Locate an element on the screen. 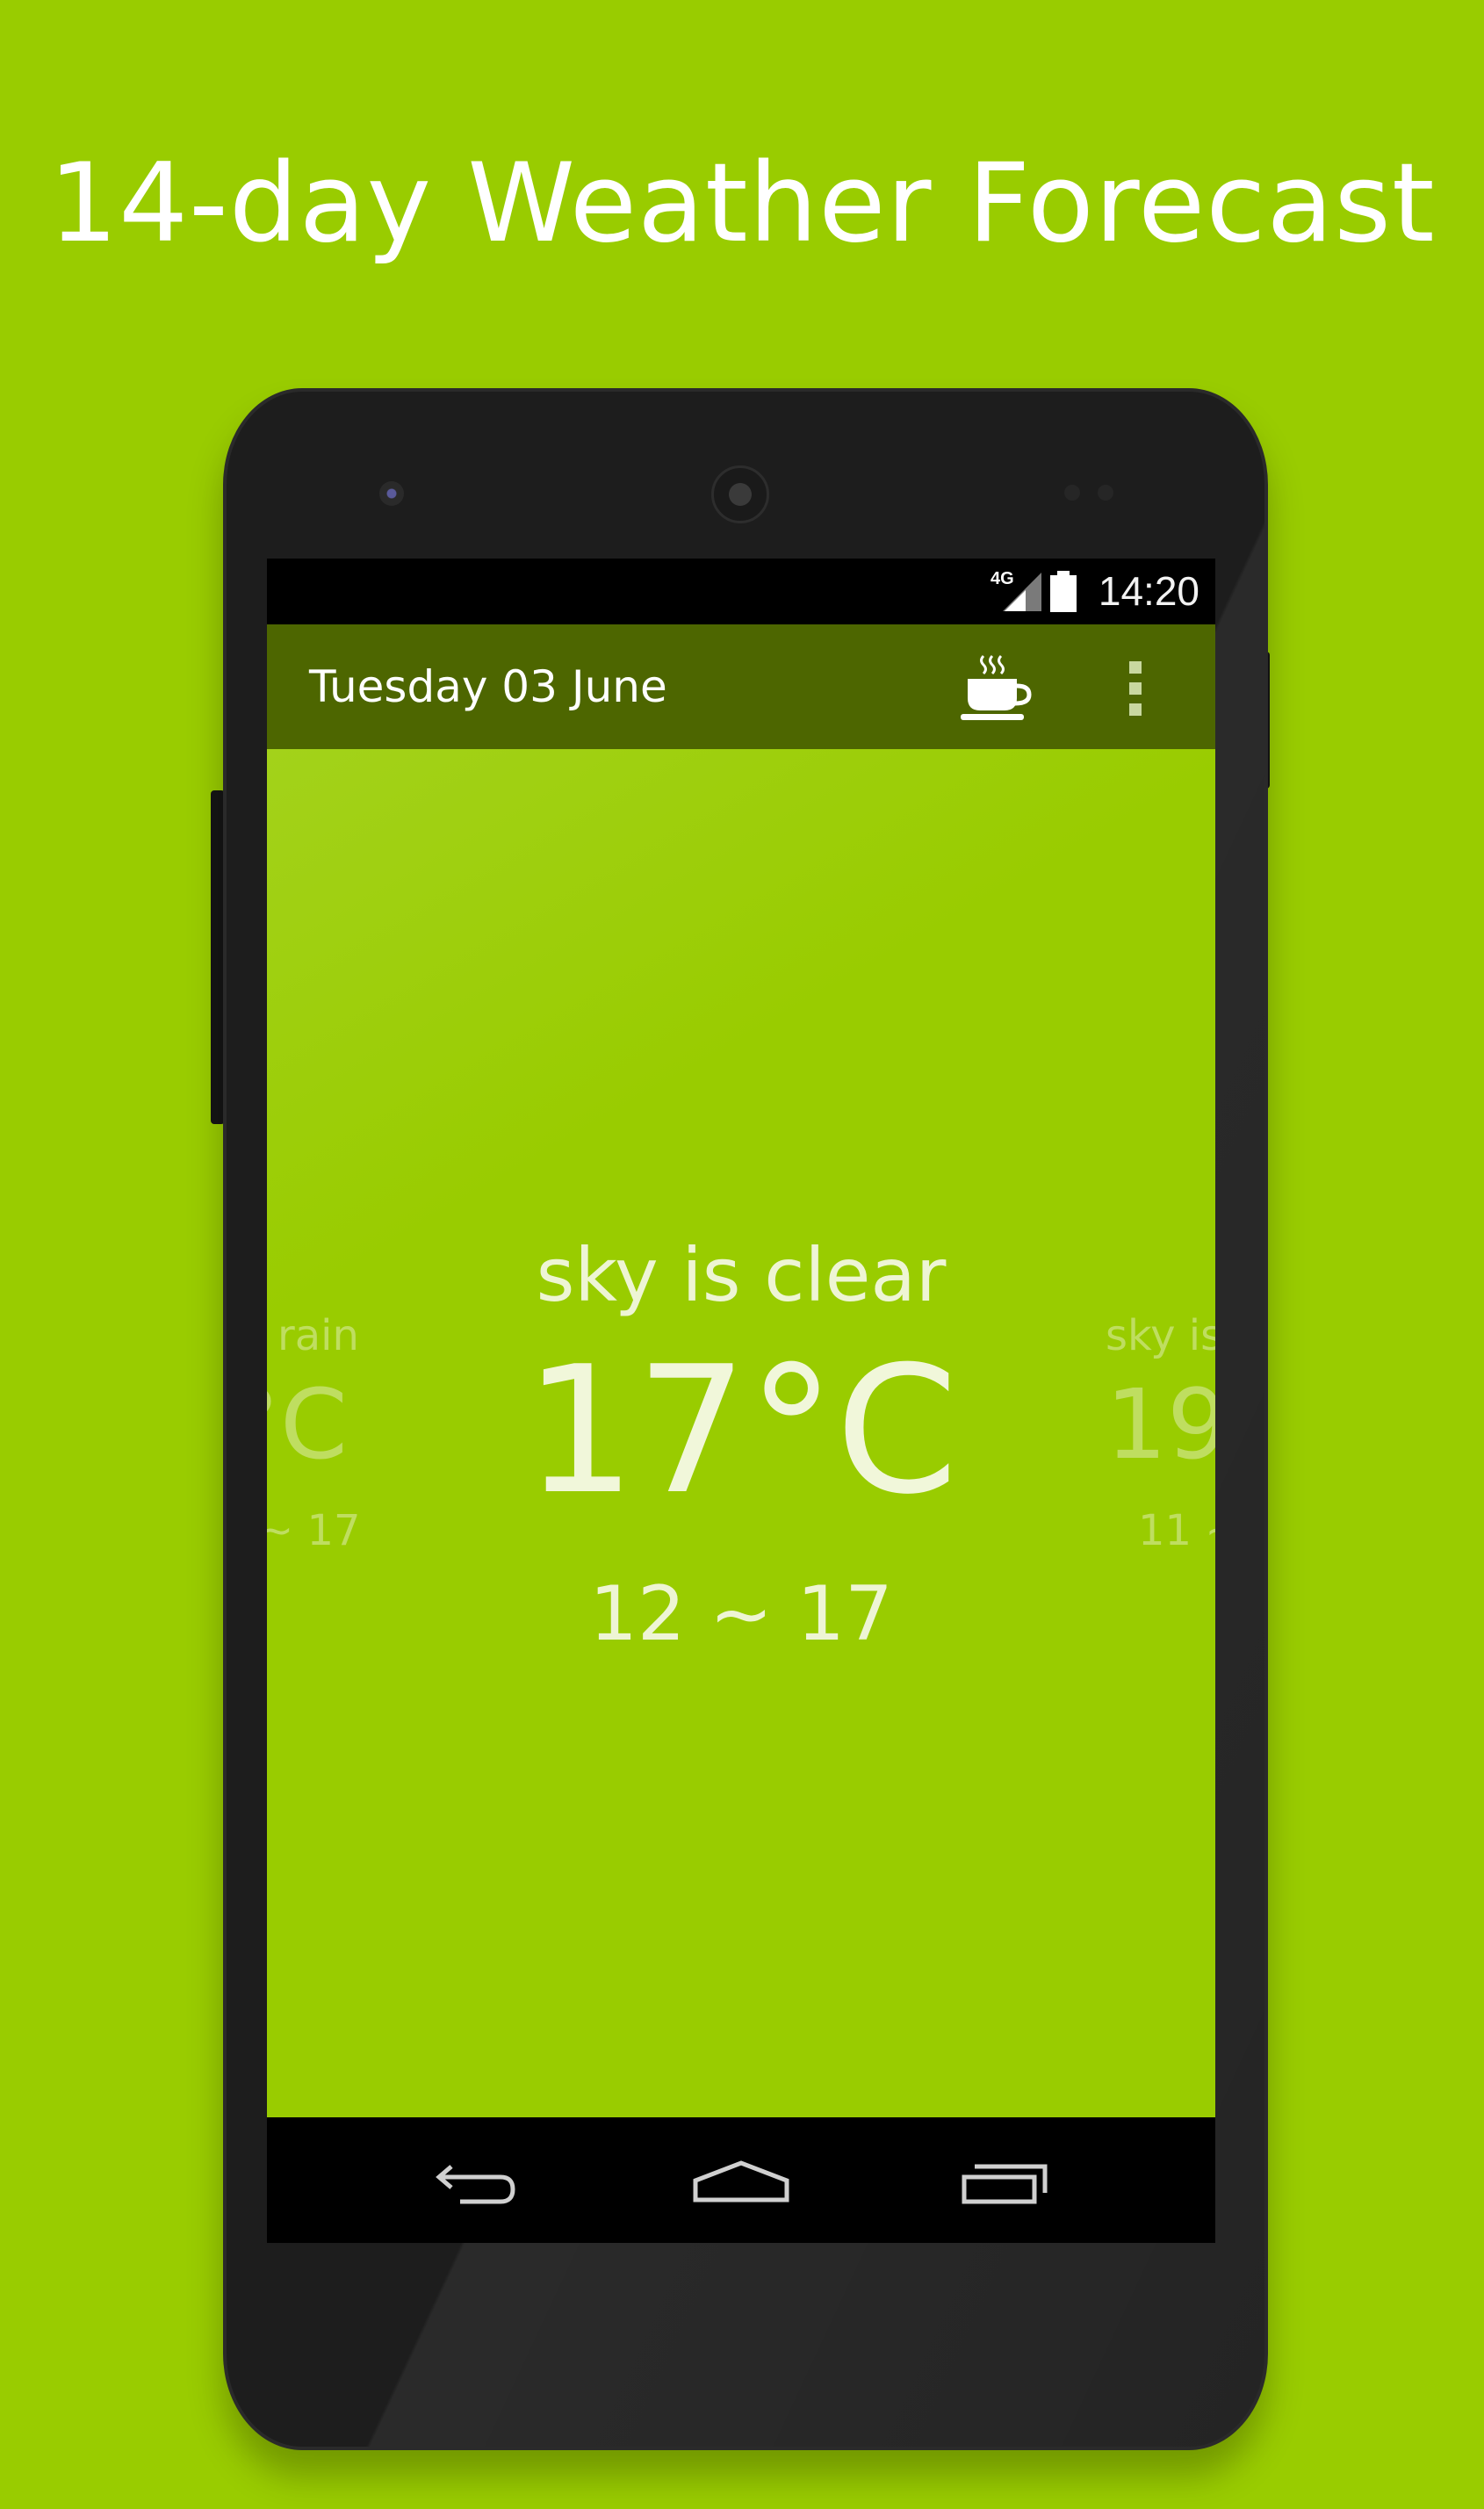  navigation-bar is located at coordinates (741, 2180).